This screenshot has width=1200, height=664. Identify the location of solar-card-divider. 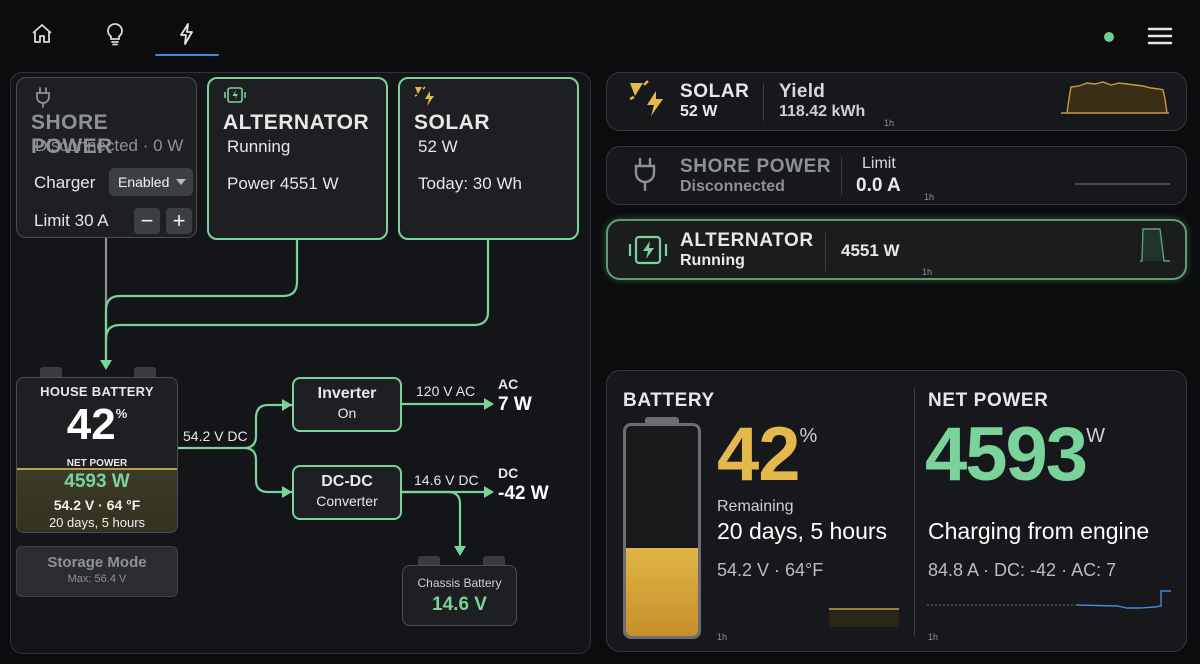
(763, 102).